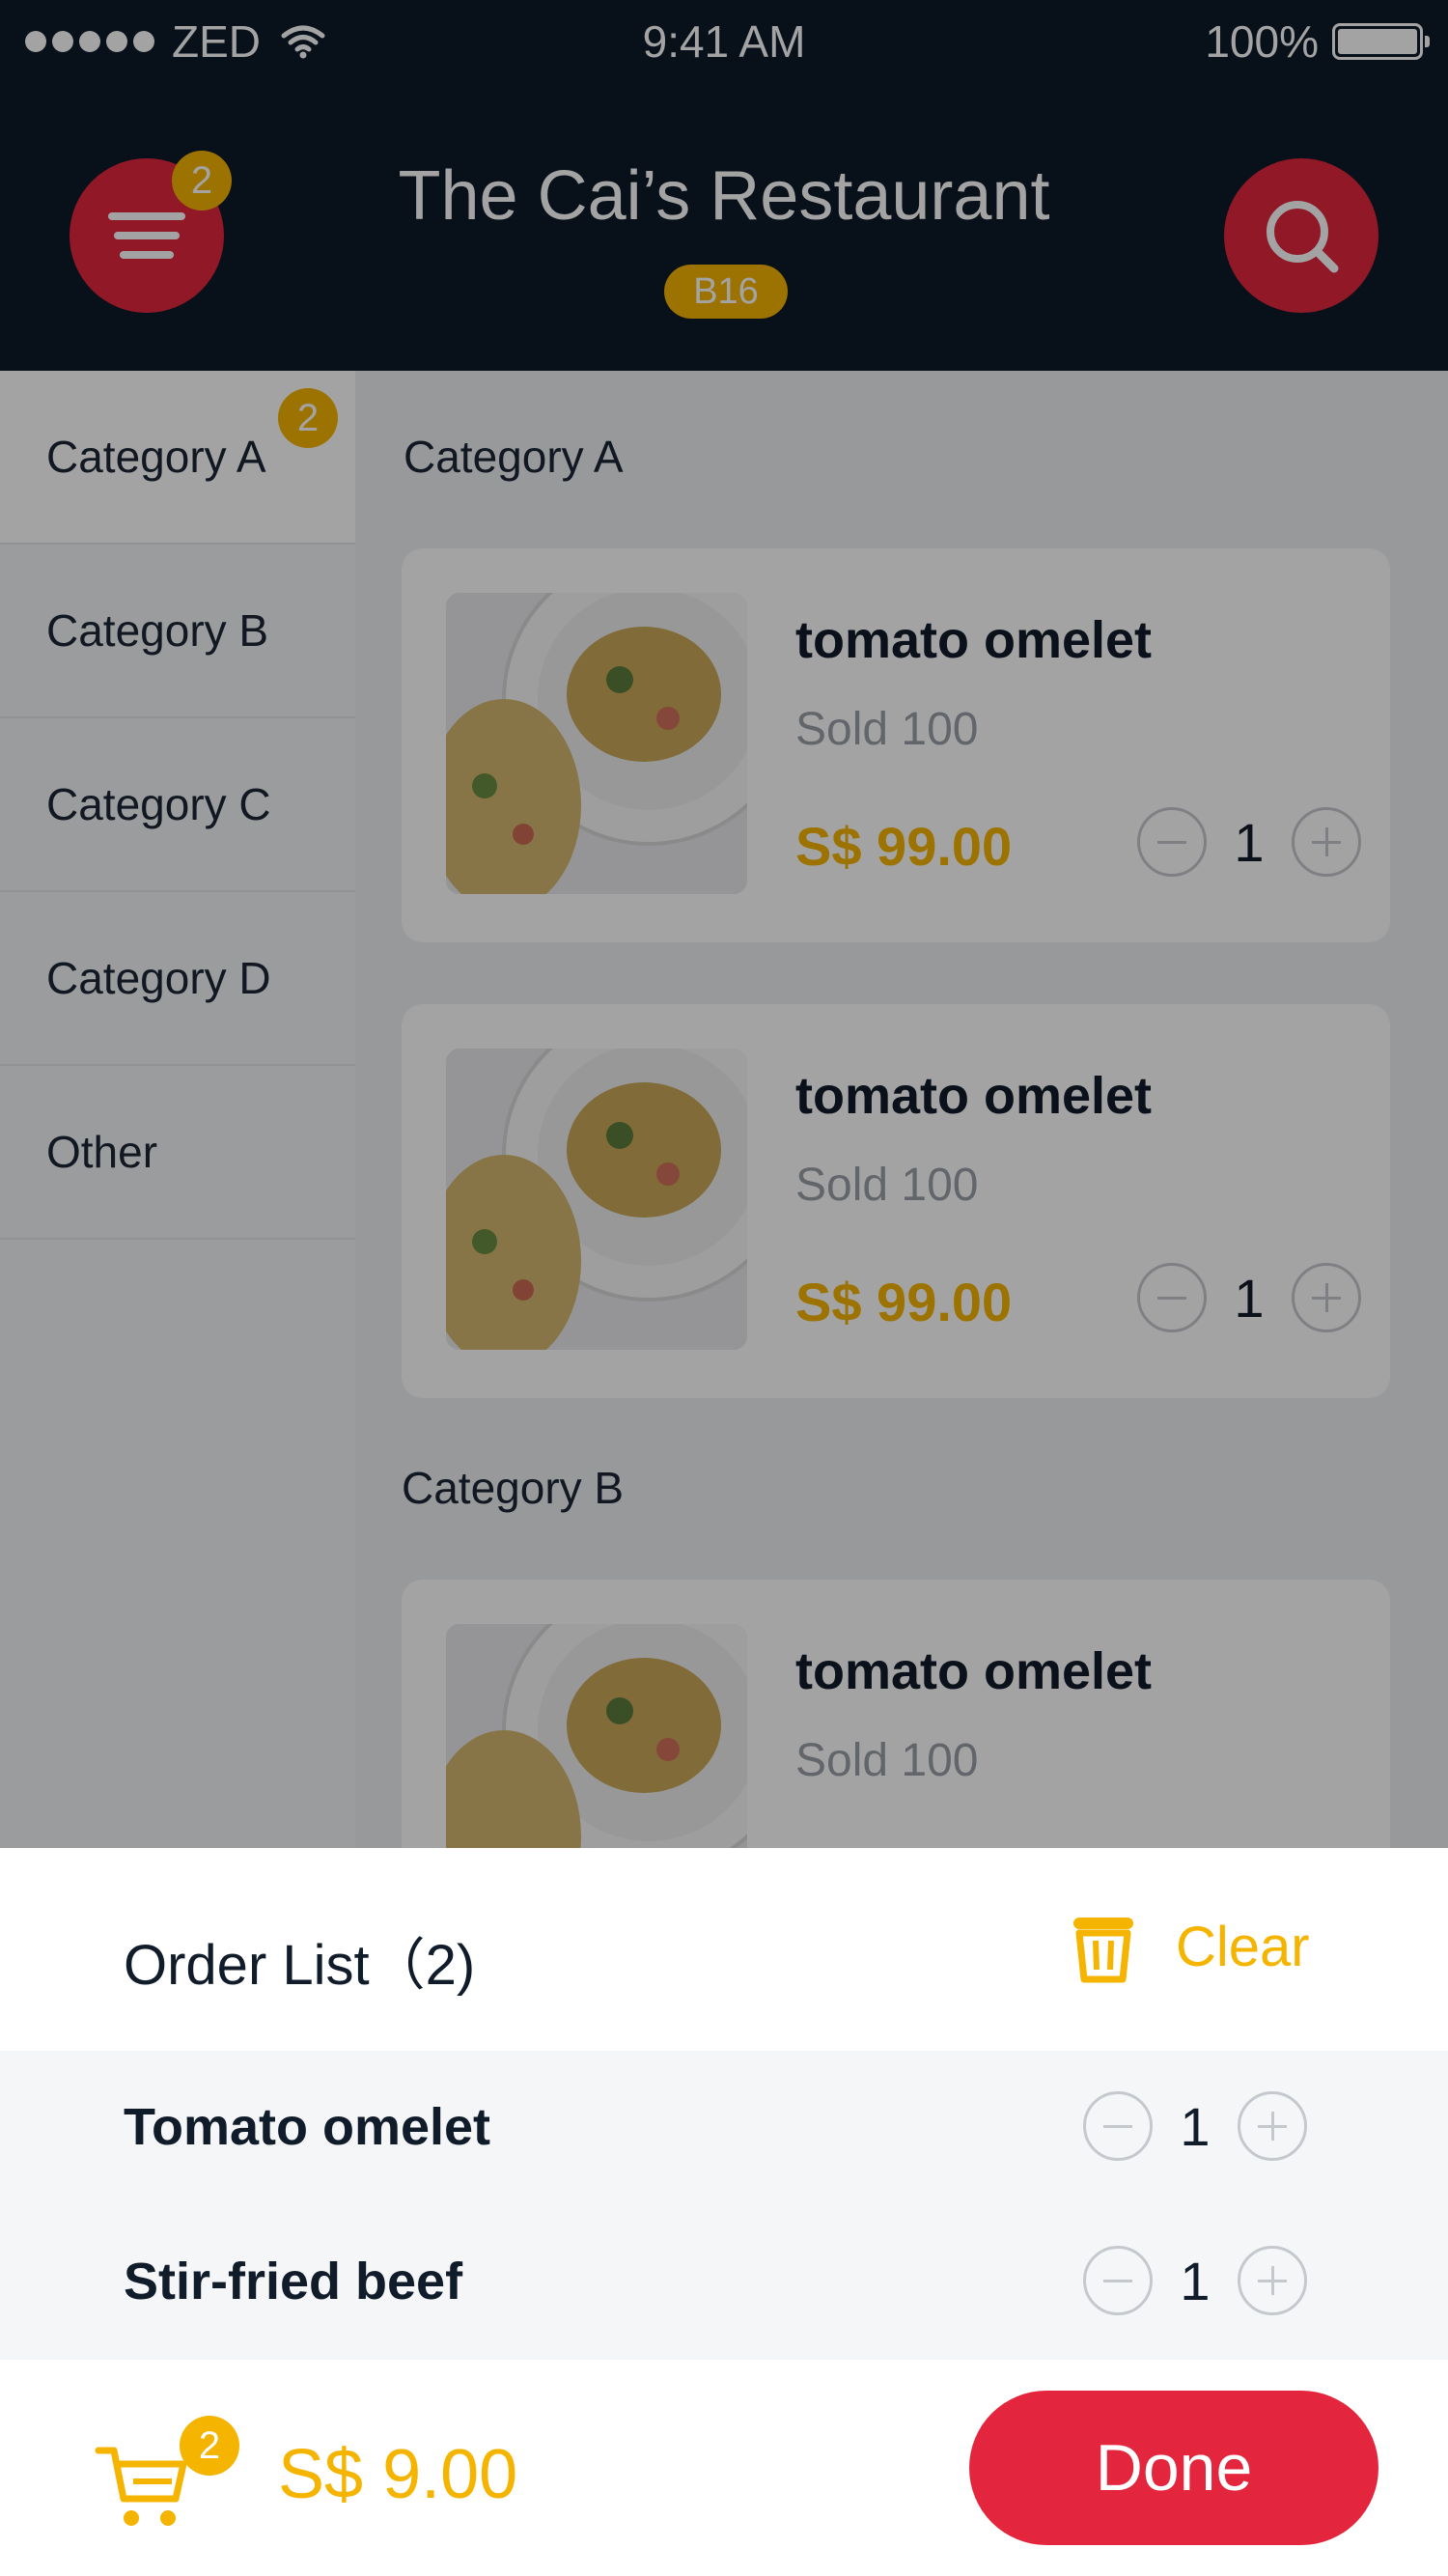  Describe the element at coordinates (300, 1966) in the screenshot. I see `order-list-title: Order List（2)` at that location.